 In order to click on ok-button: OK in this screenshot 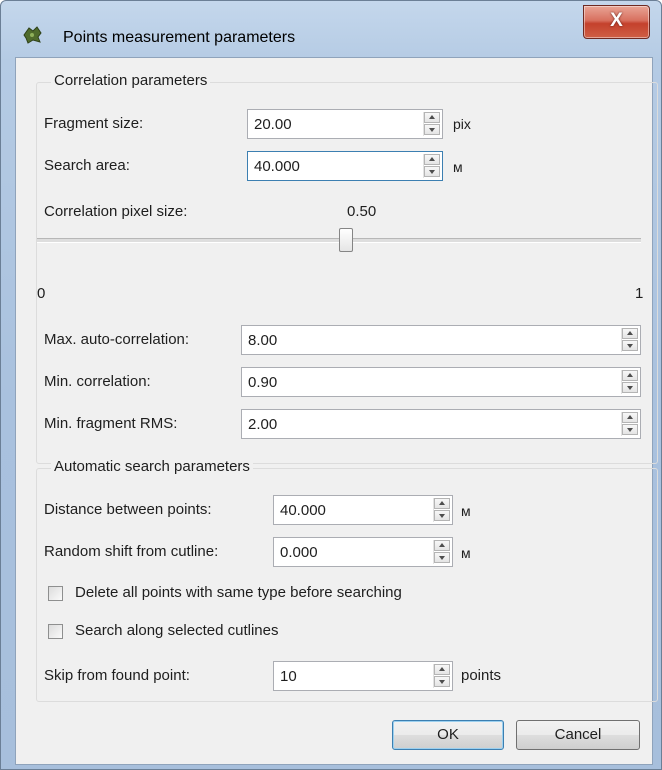, I will do `click(448, 735)`.